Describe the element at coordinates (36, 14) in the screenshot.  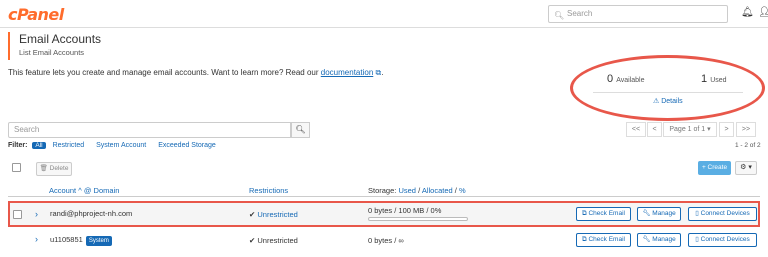
I see `cpanel-logo: cPanel` at that location.